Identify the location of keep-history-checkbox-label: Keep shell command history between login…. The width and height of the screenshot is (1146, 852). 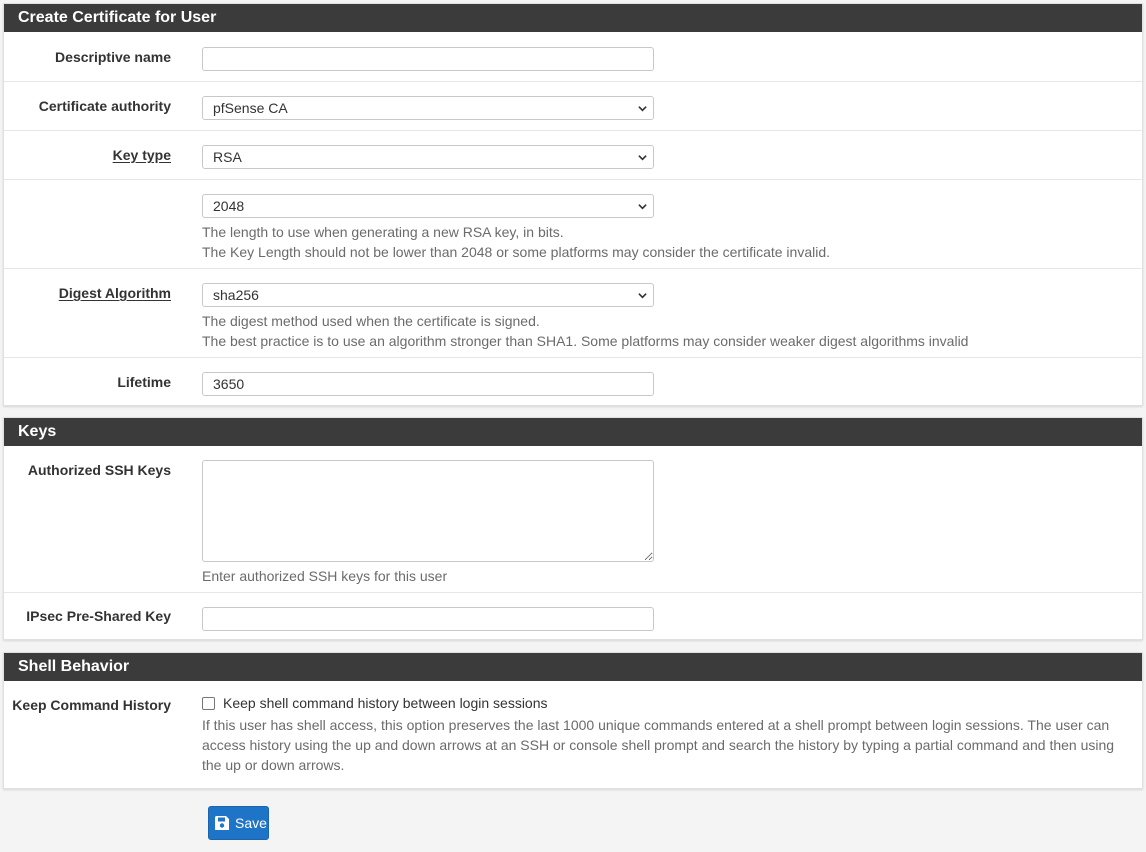
(385, 703).